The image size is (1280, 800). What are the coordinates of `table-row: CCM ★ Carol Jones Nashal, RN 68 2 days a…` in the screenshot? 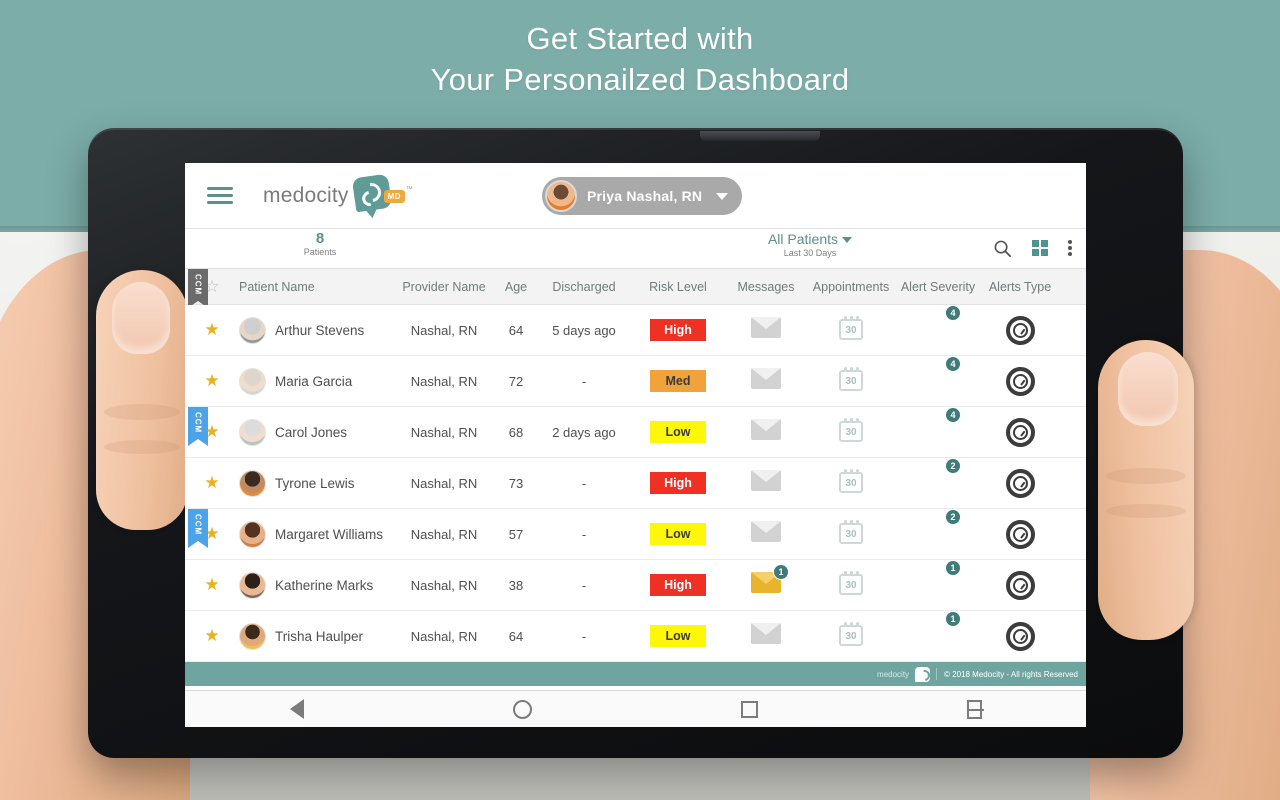 It's located at (635, 432).